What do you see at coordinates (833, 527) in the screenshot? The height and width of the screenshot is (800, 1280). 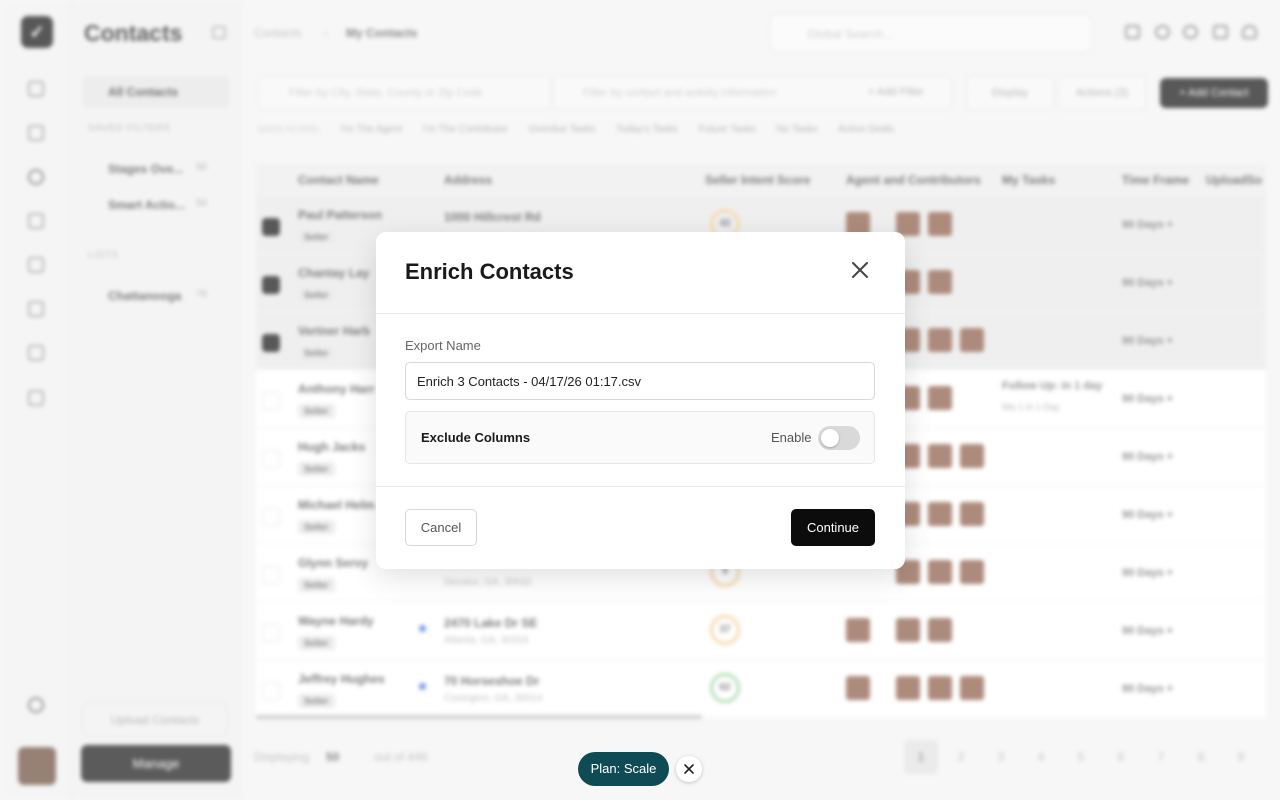 I see `continue-button: Continue` at bounding box center [833, 527].